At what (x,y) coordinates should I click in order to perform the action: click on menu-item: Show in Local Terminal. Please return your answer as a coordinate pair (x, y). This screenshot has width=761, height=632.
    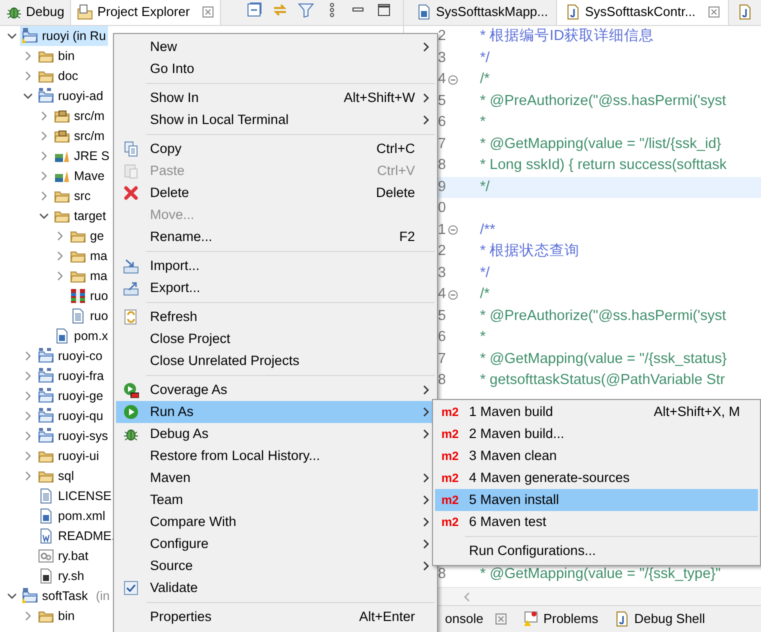
    Looking at the image, I should click on (275, 120).